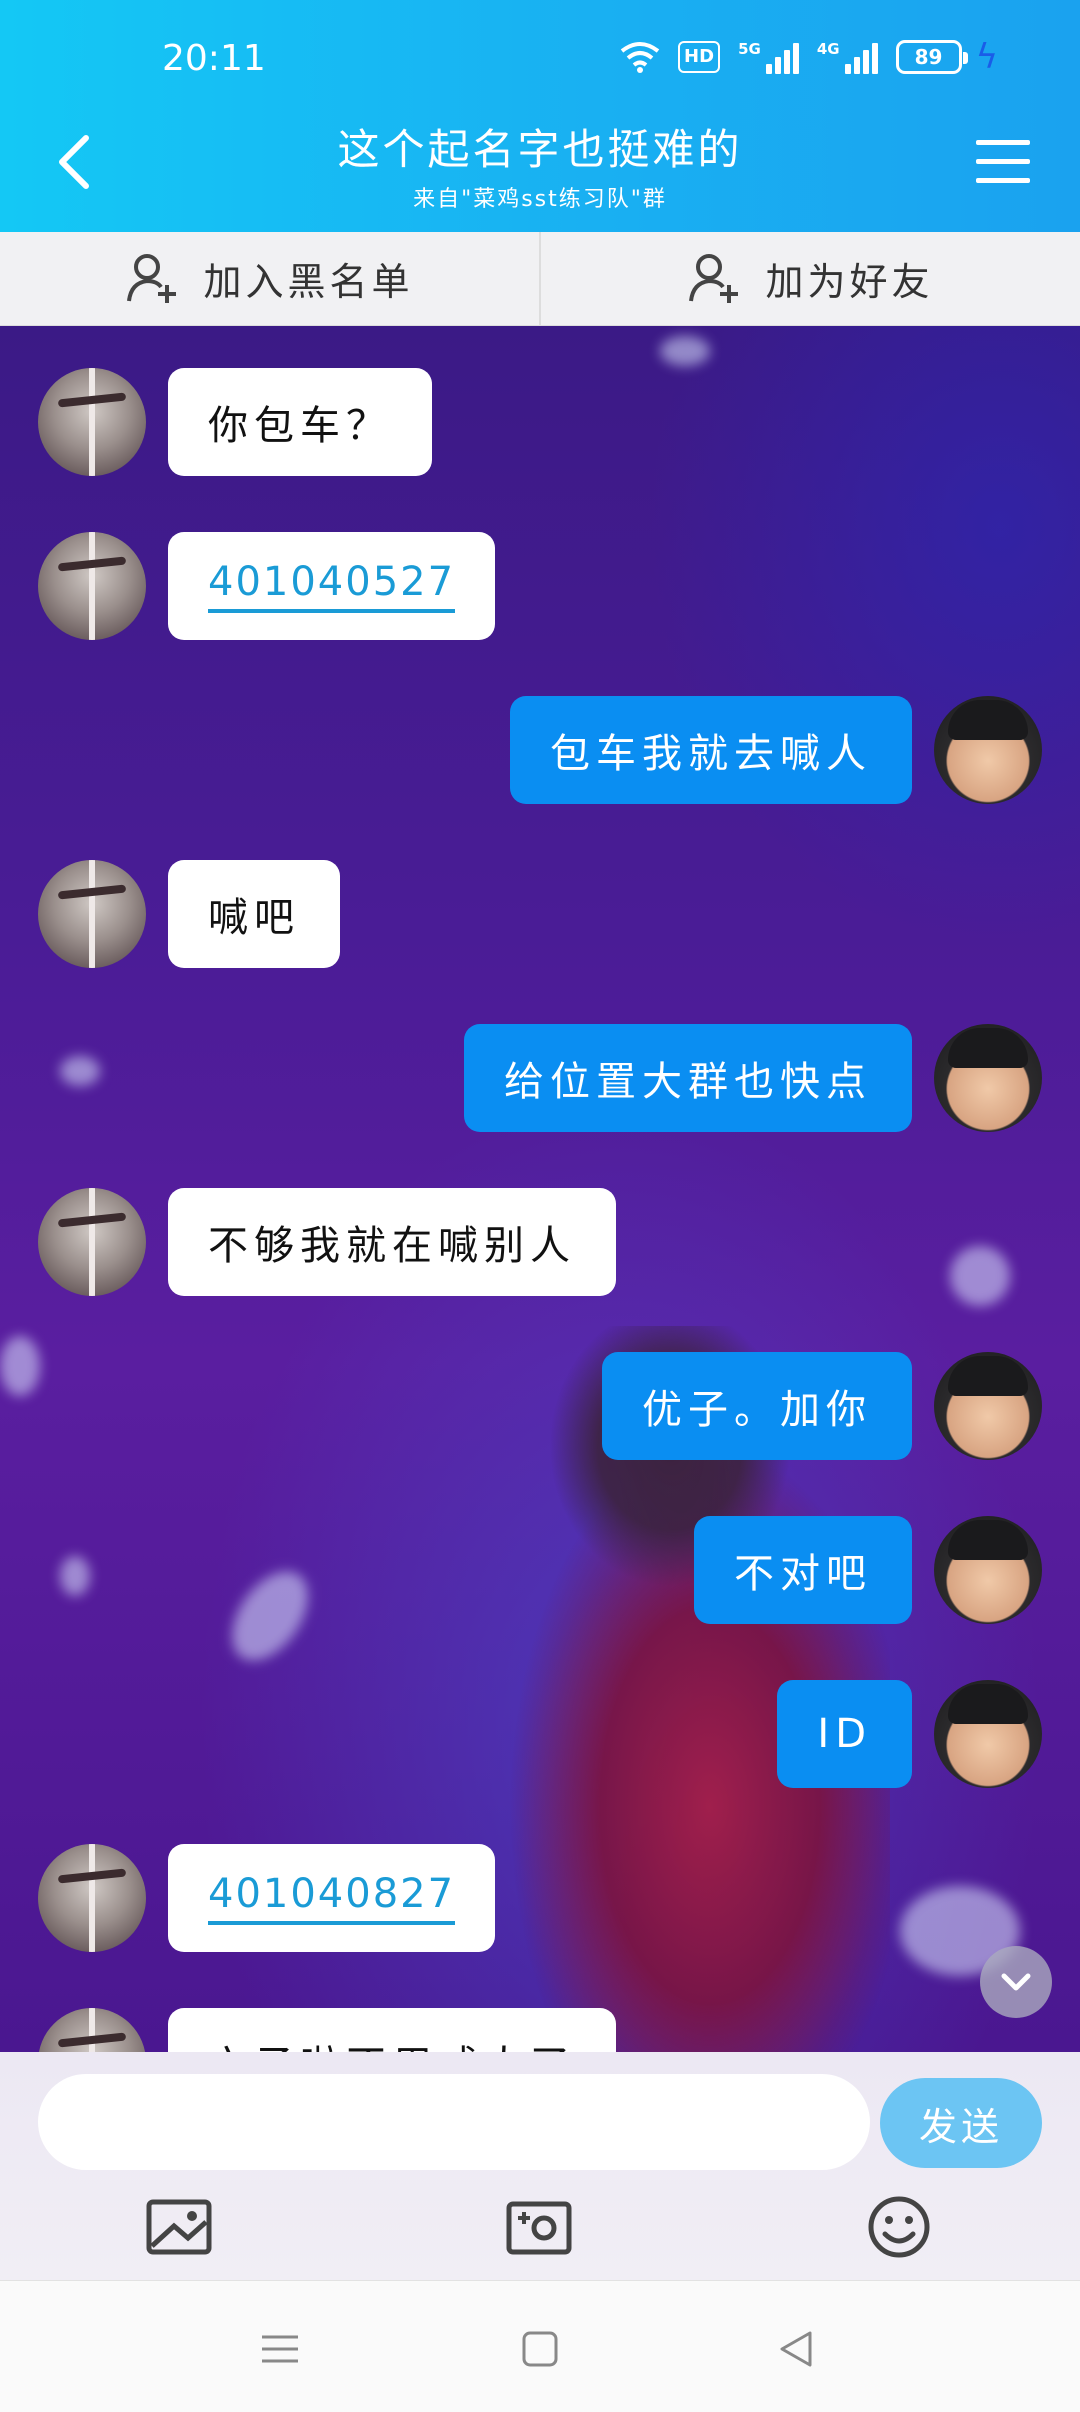 The width and height of the screenshot is (1080, 2412). I want to click on message-row: 不对吧, so click(540, 1570).